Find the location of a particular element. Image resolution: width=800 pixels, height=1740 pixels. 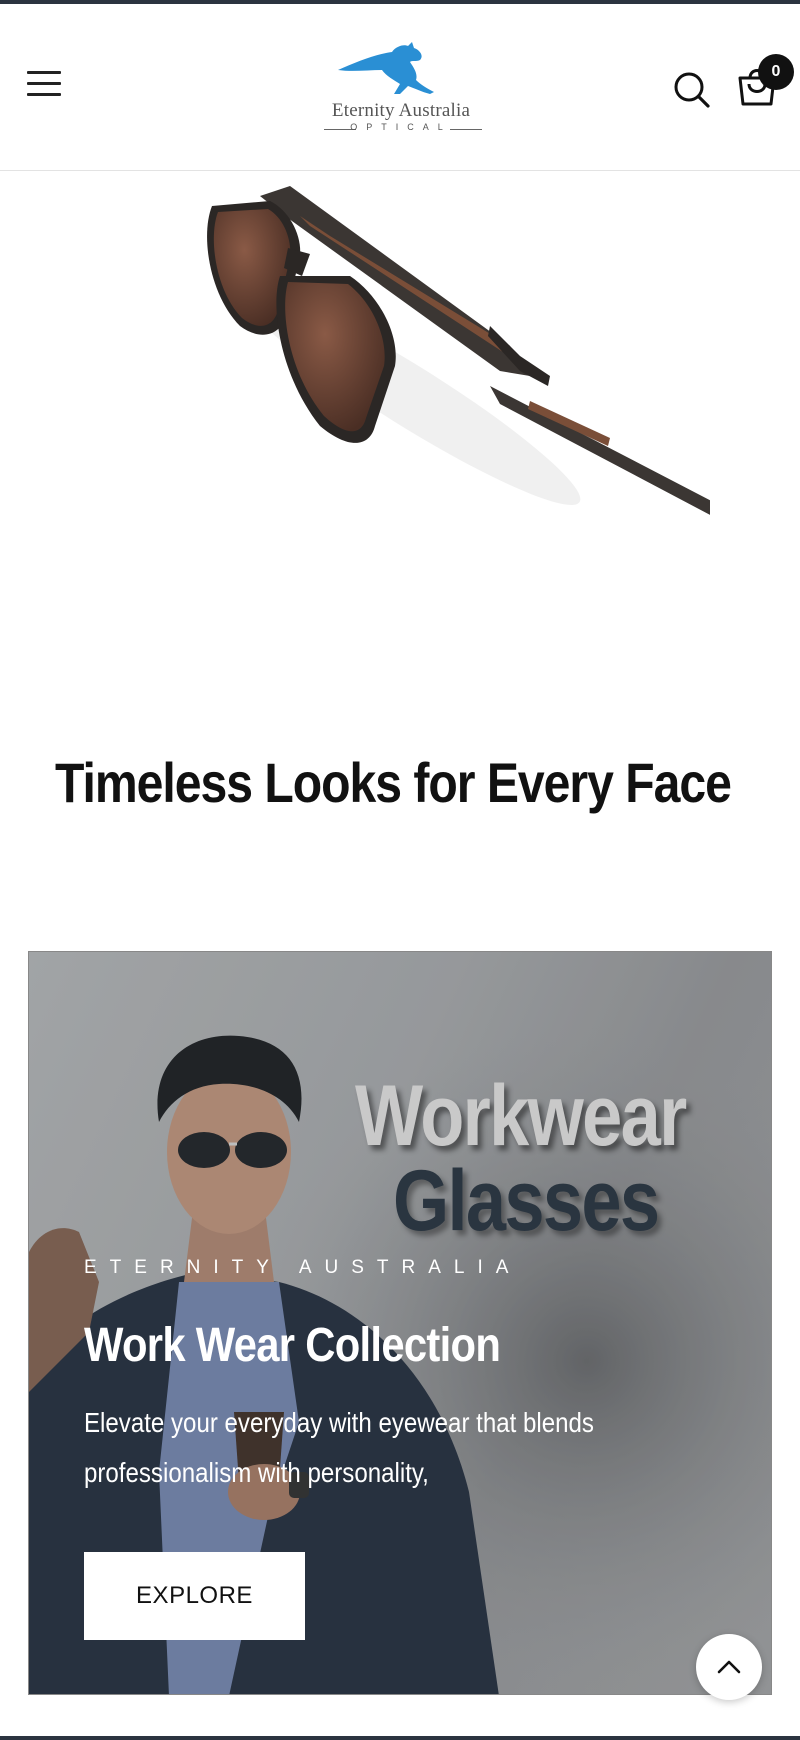

chevron-up-icon is located at coordinates (729, 1667).